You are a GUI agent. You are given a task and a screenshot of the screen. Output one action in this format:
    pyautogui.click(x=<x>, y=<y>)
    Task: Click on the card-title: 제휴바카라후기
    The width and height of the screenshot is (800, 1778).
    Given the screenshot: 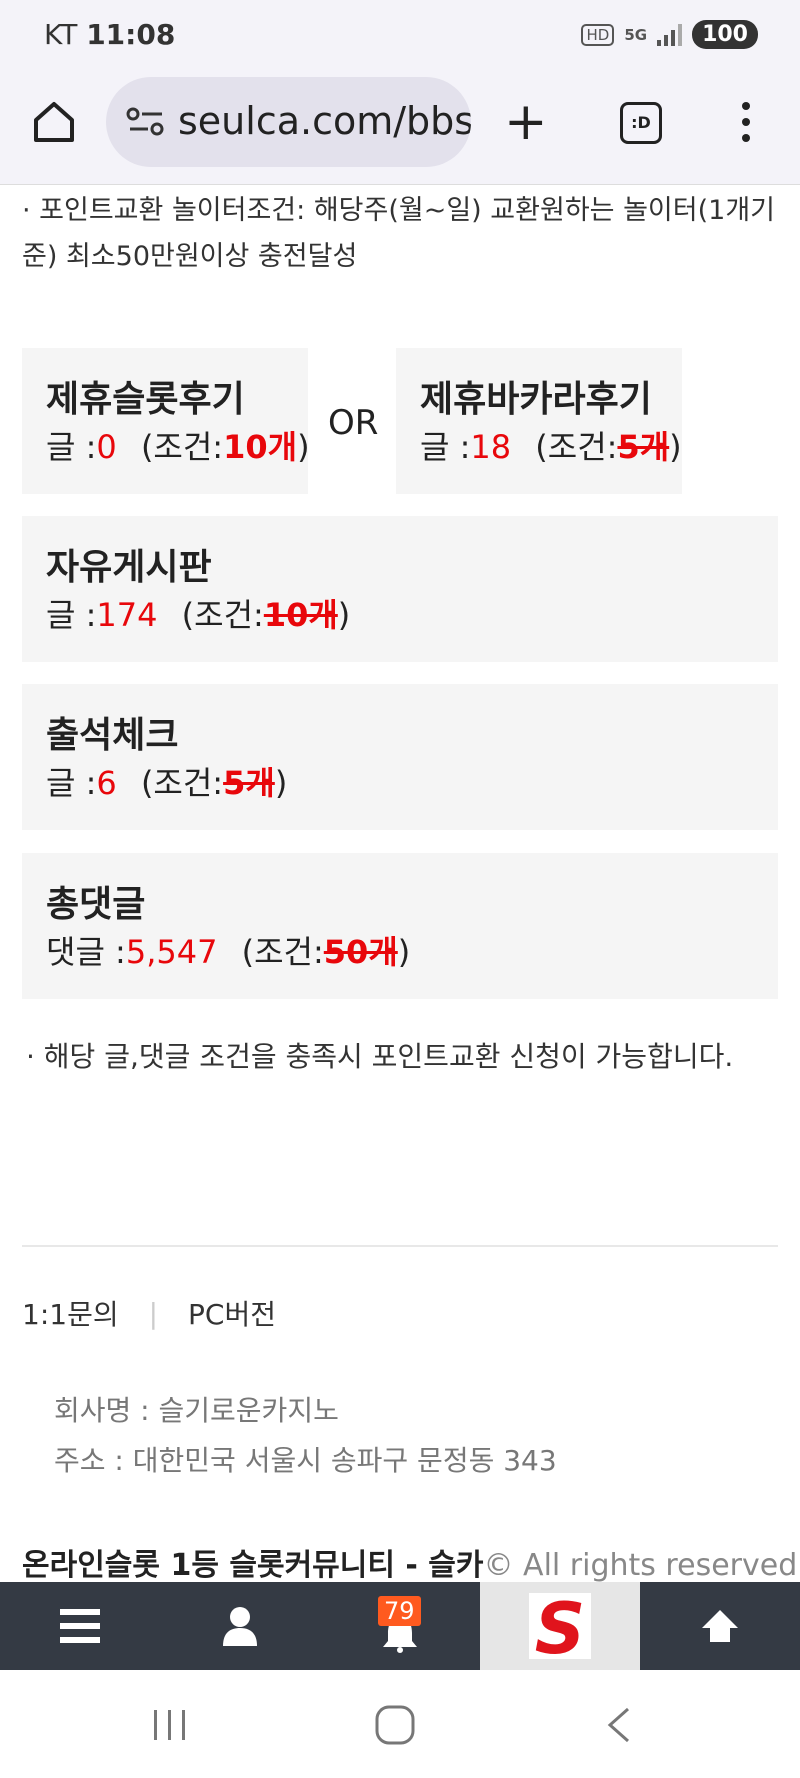 What is the action you would take?
    pyautogui.click(x=536, y=399)
    